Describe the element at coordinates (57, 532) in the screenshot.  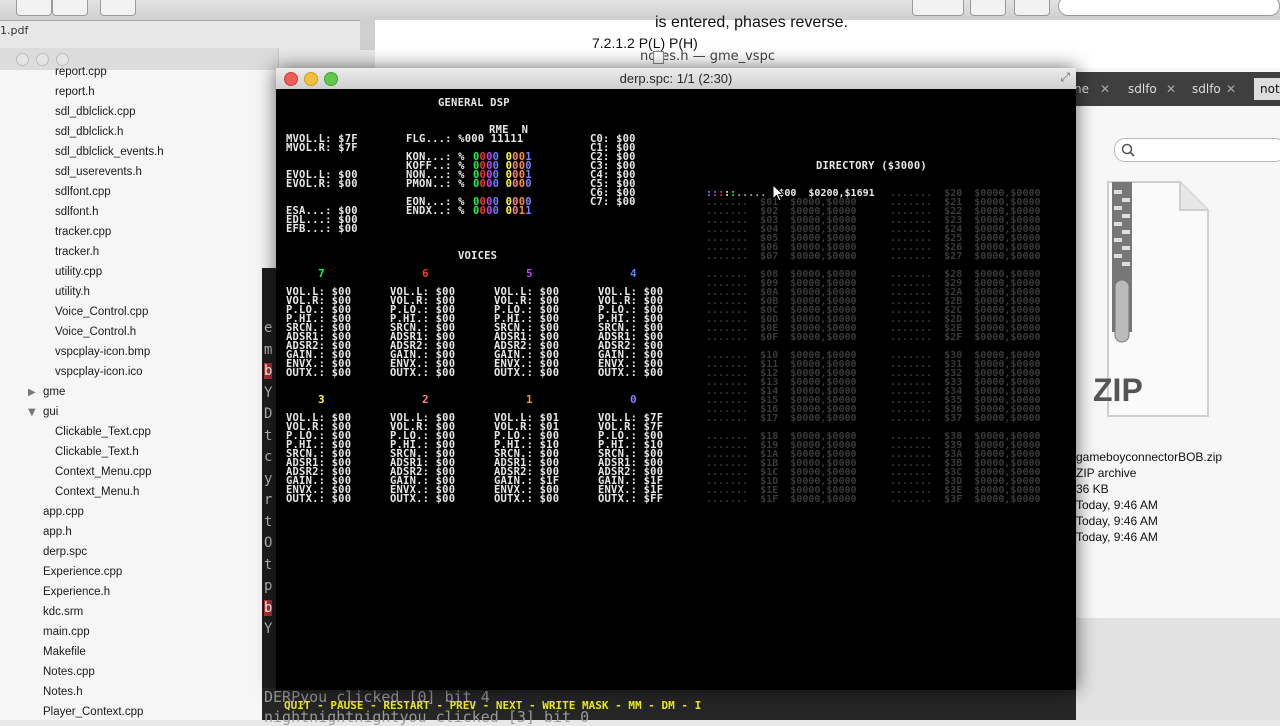
I see `file-item: app.h` at that location.